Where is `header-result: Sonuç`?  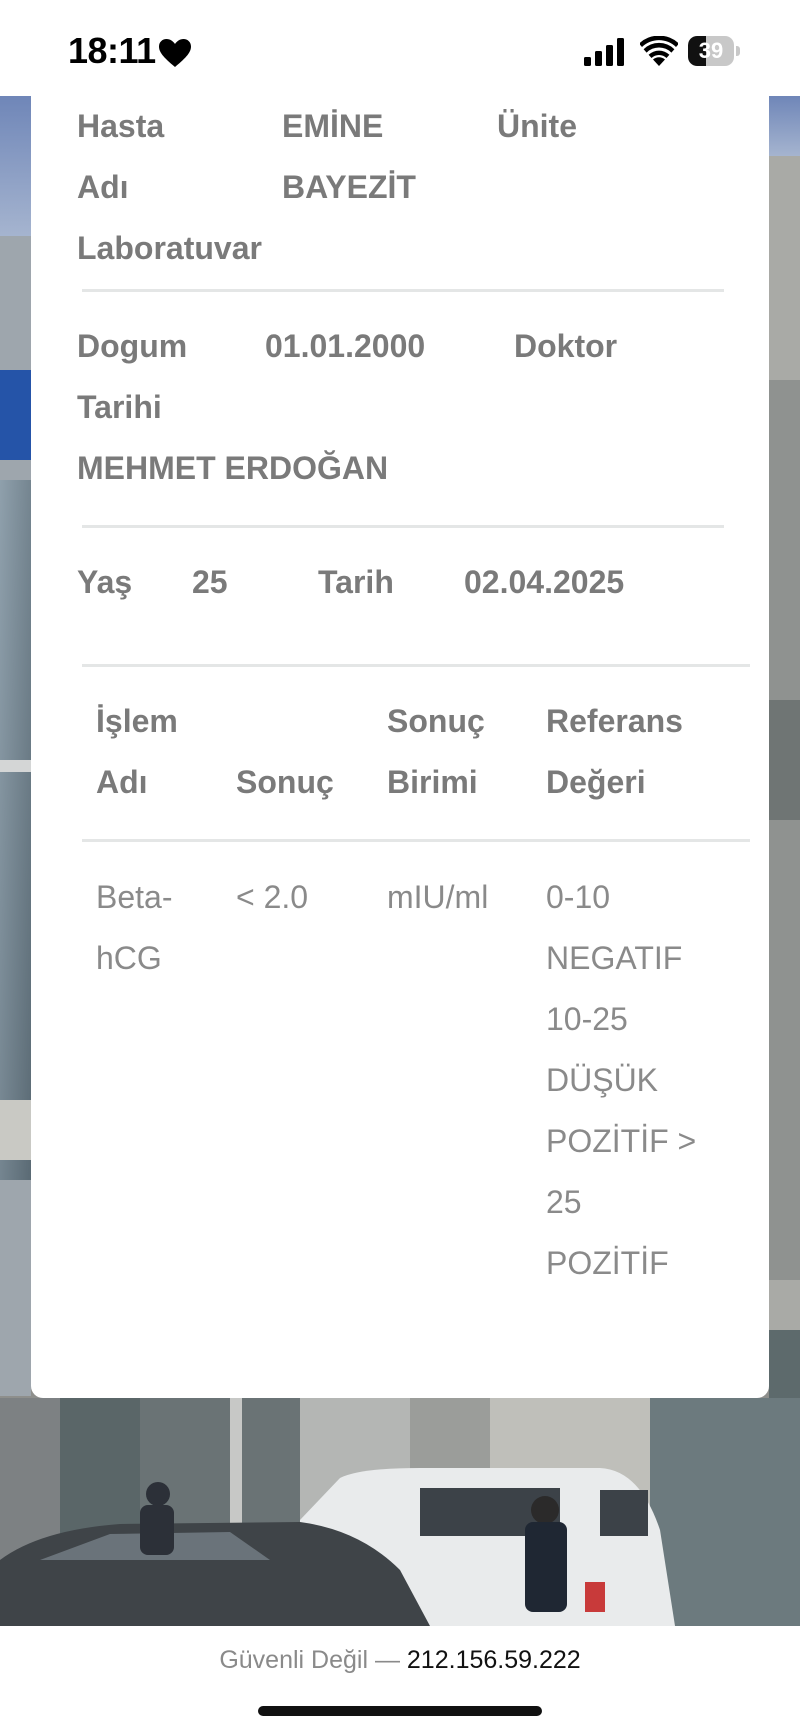
header-result: Sonuç is located at coordinates (285, 782).